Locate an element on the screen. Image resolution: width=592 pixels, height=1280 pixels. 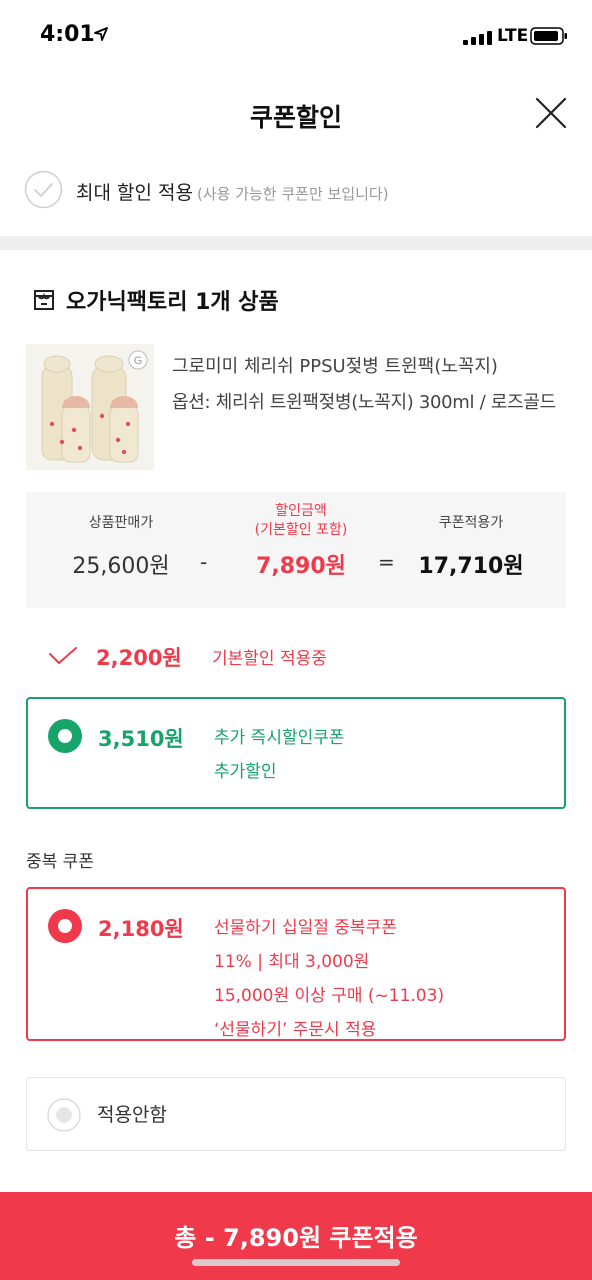
duplicate-coupon-line2: 11% | 최대 3,000원 is located at coordinates (292, 962).